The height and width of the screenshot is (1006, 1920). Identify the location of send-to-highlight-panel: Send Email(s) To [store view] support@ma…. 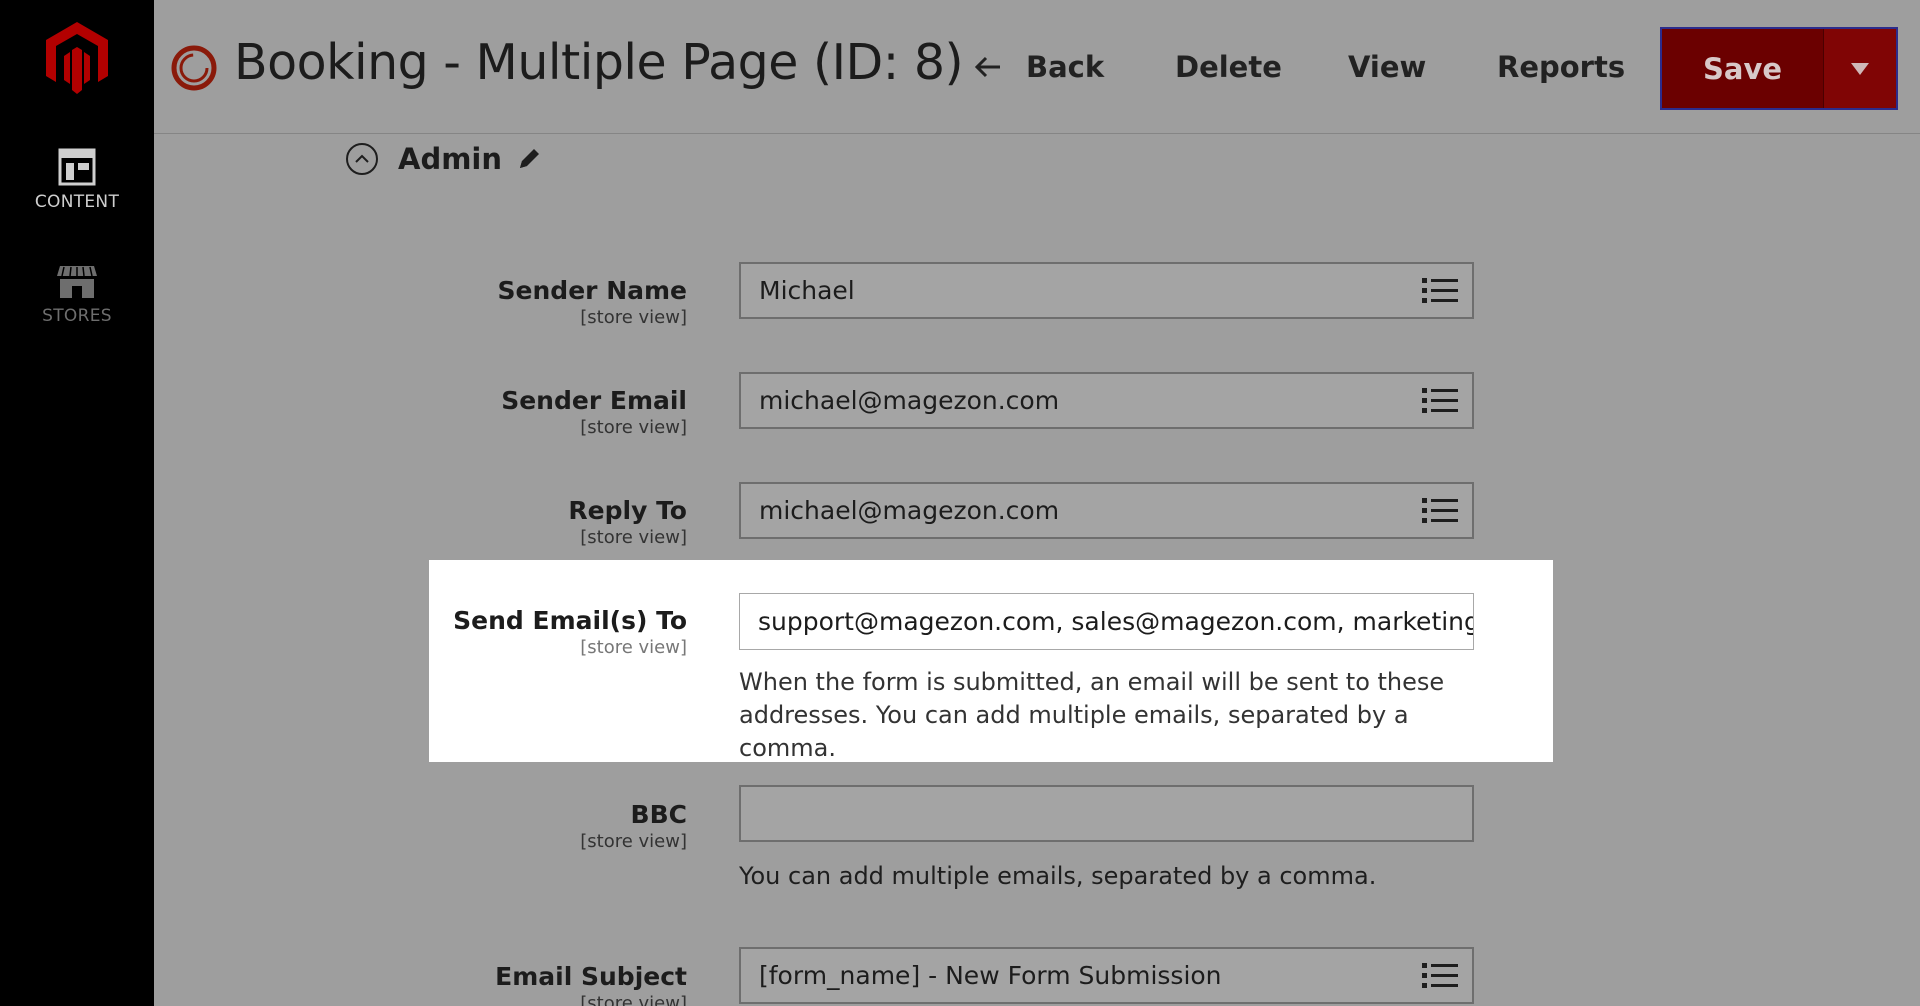
(991, 661).